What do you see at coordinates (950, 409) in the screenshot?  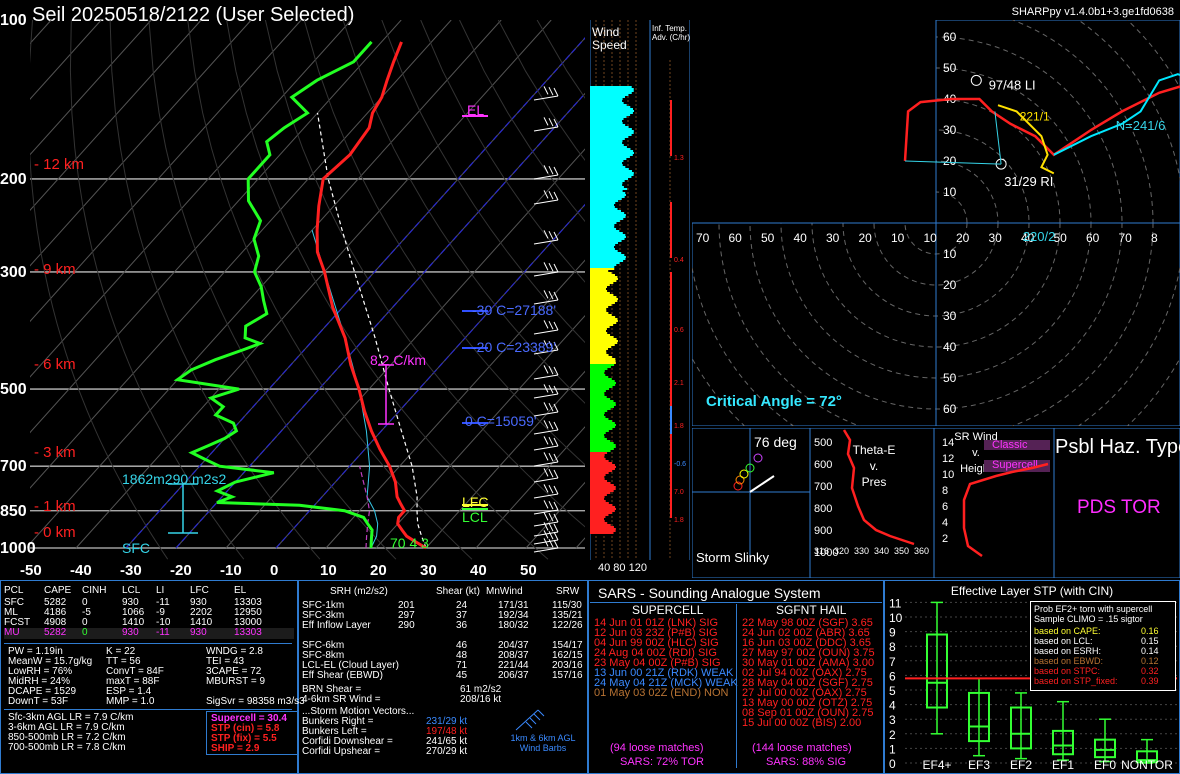 I see `hodo-y-tick: 60` at bounding box center [950, 409].